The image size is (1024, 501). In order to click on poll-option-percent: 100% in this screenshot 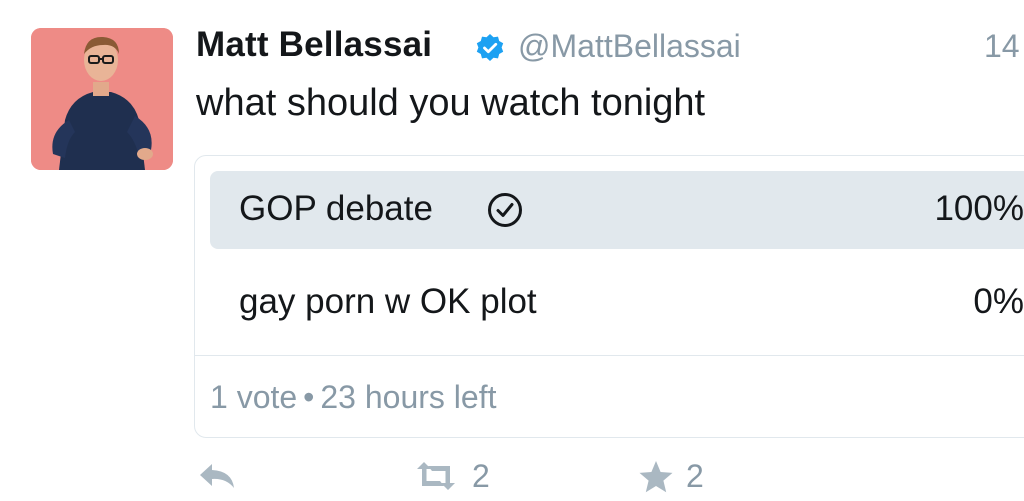, I will do `click(979, 208)`.